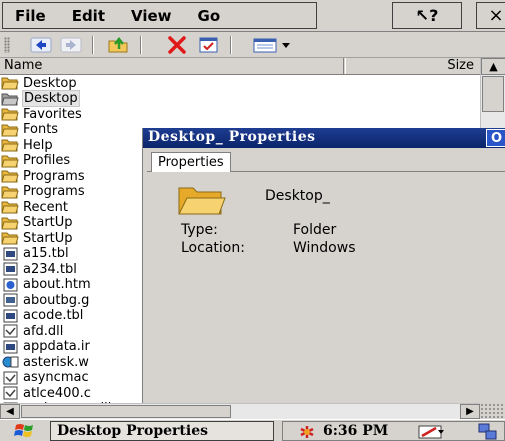 This screenshot has height=441, width=505. I want to click on menu-edit: Edit, so click(89, 16).